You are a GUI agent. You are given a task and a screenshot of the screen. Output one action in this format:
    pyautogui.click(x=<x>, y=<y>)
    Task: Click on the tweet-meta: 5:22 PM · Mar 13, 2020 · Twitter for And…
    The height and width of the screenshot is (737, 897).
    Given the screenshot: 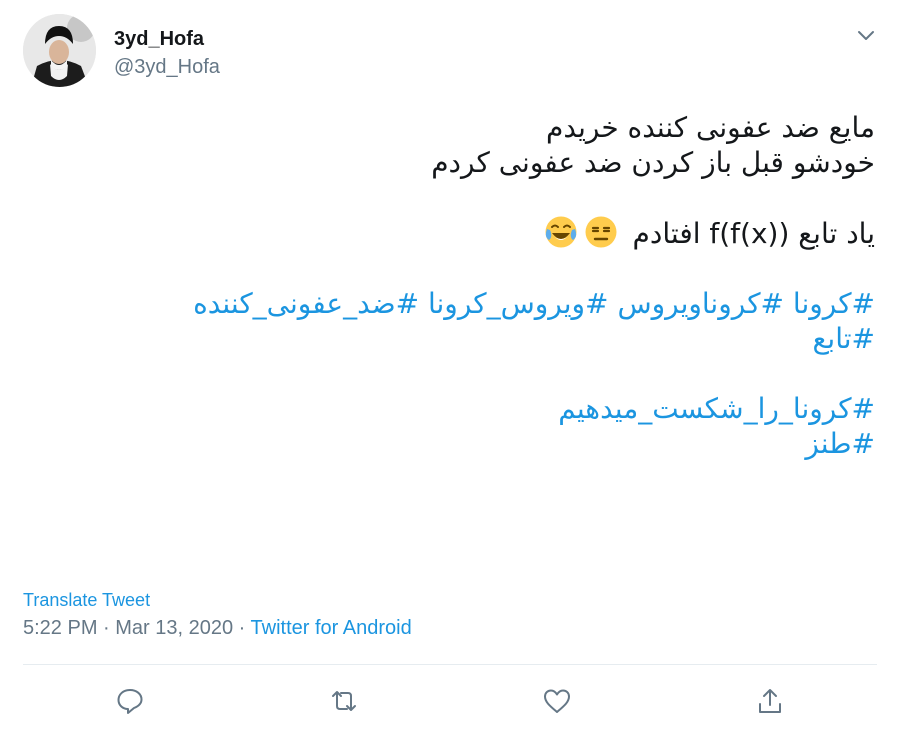 What is the action you would take?
    pyautogui.click(x=217, y=628)
    